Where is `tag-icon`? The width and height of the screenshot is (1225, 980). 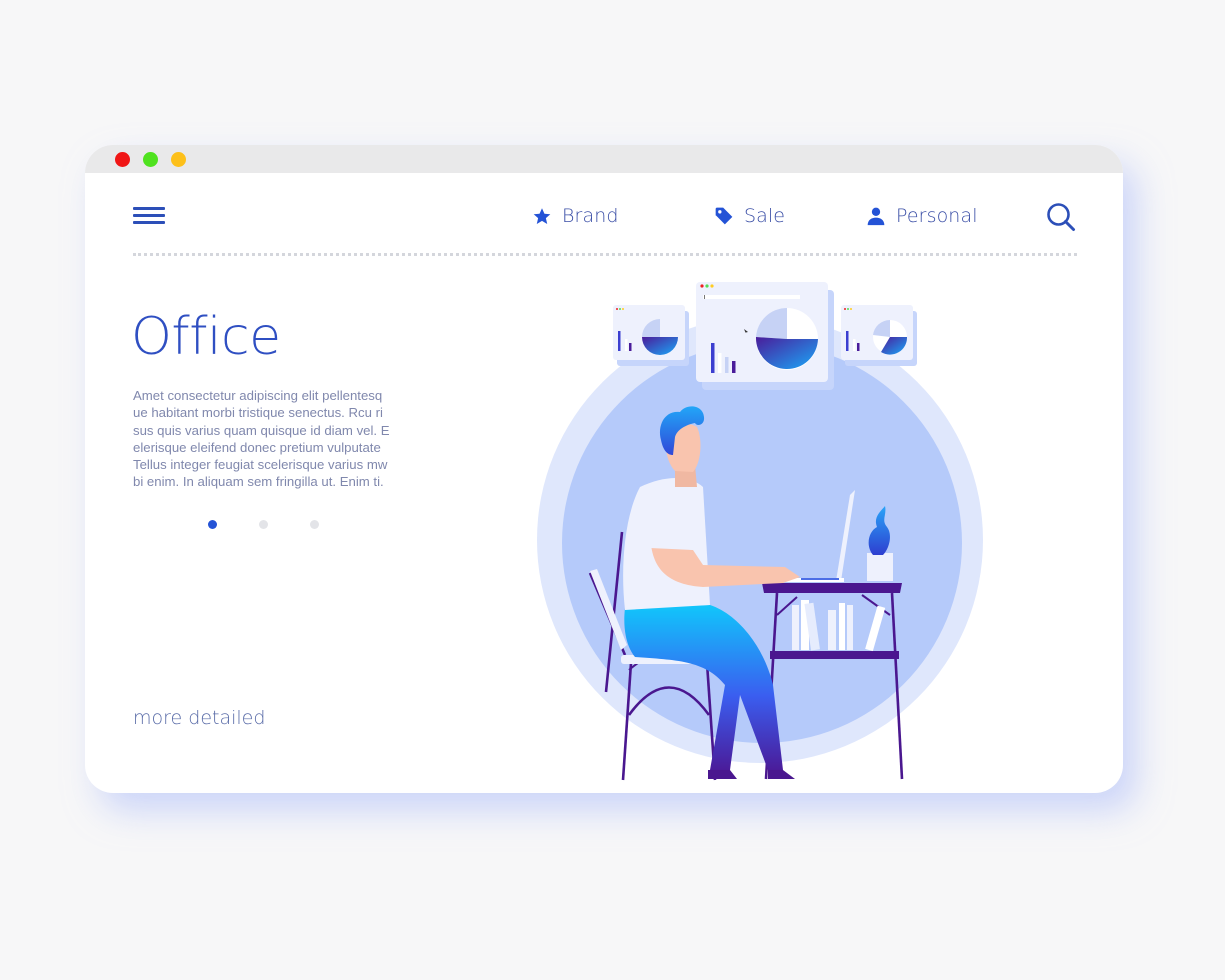 tag-icon is located at coordinates (724, 216).